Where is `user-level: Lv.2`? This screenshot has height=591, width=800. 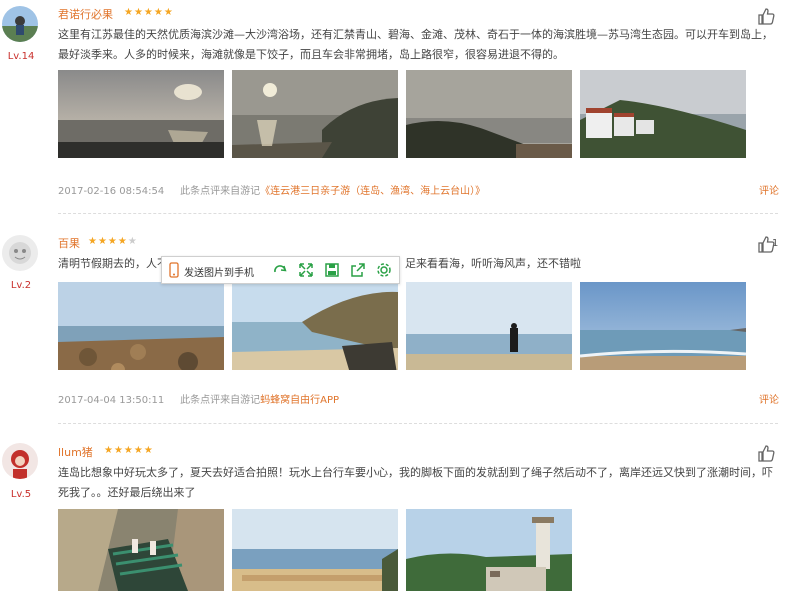 user-level: Lv.2 is located at coordinates (21, 285).